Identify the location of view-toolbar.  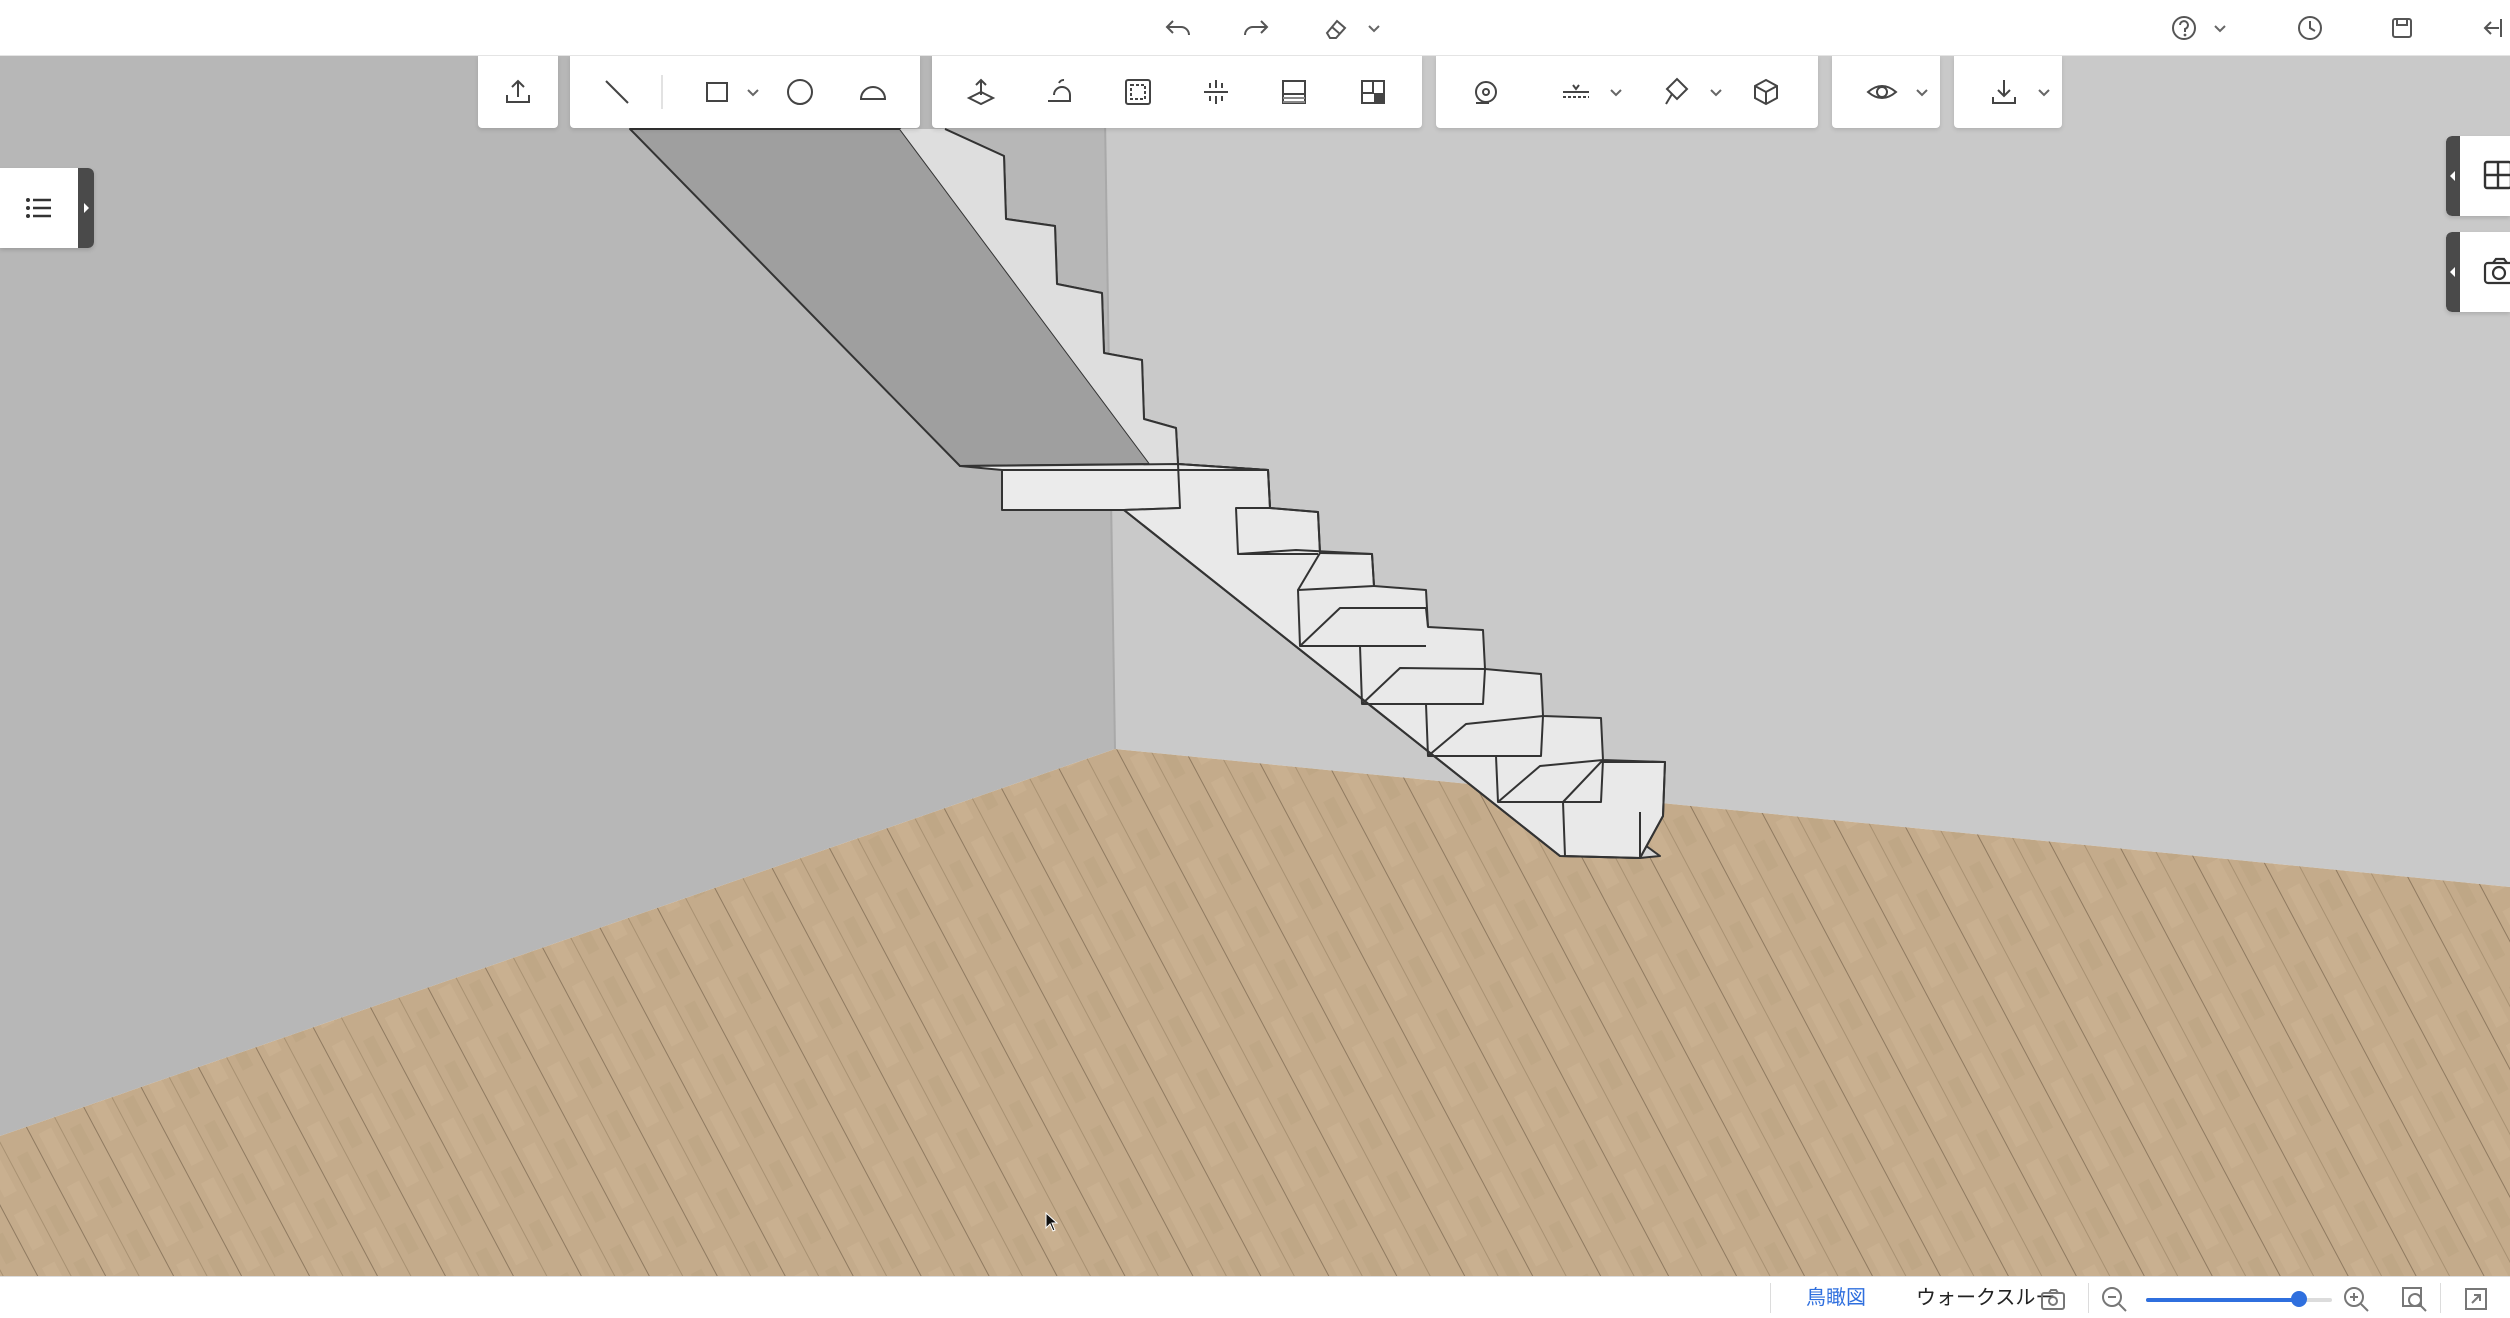
(1886, 92).